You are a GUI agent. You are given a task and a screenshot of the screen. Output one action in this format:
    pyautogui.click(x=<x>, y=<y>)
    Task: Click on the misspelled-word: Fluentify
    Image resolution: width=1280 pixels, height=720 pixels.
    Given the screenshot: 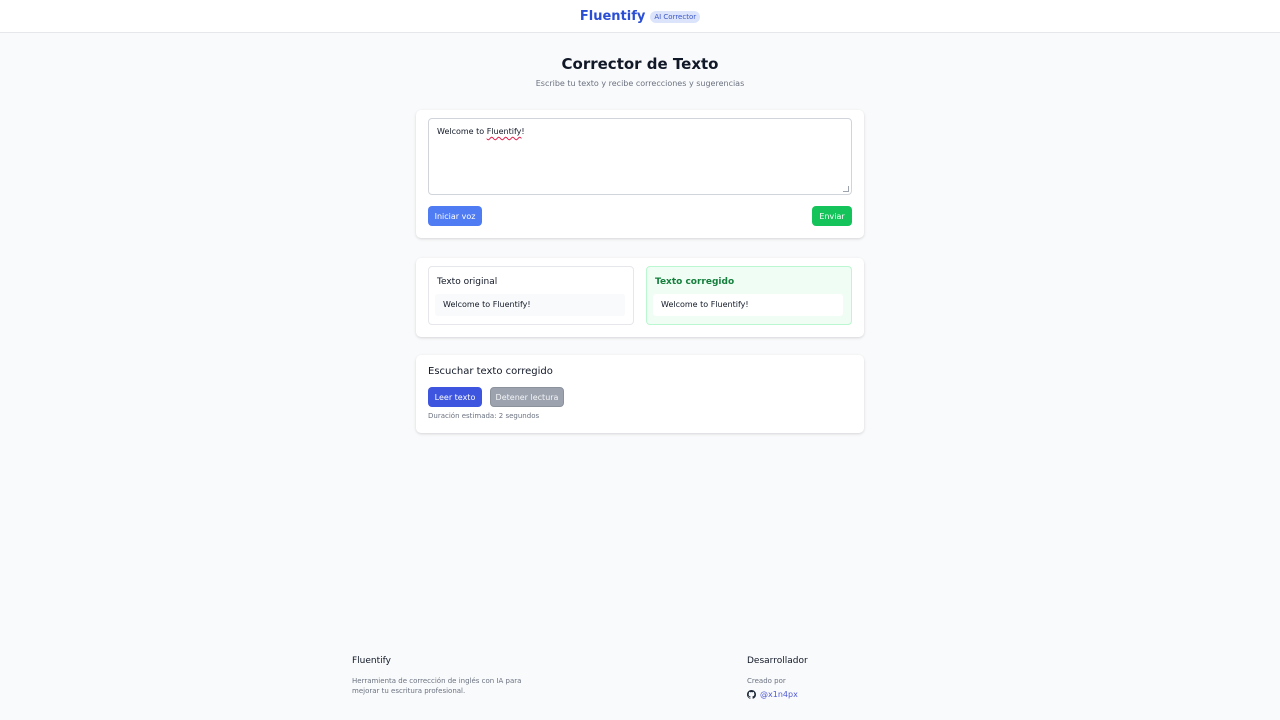 What is the action you would take?
    pyautogui.click(x=504, y=131)
    